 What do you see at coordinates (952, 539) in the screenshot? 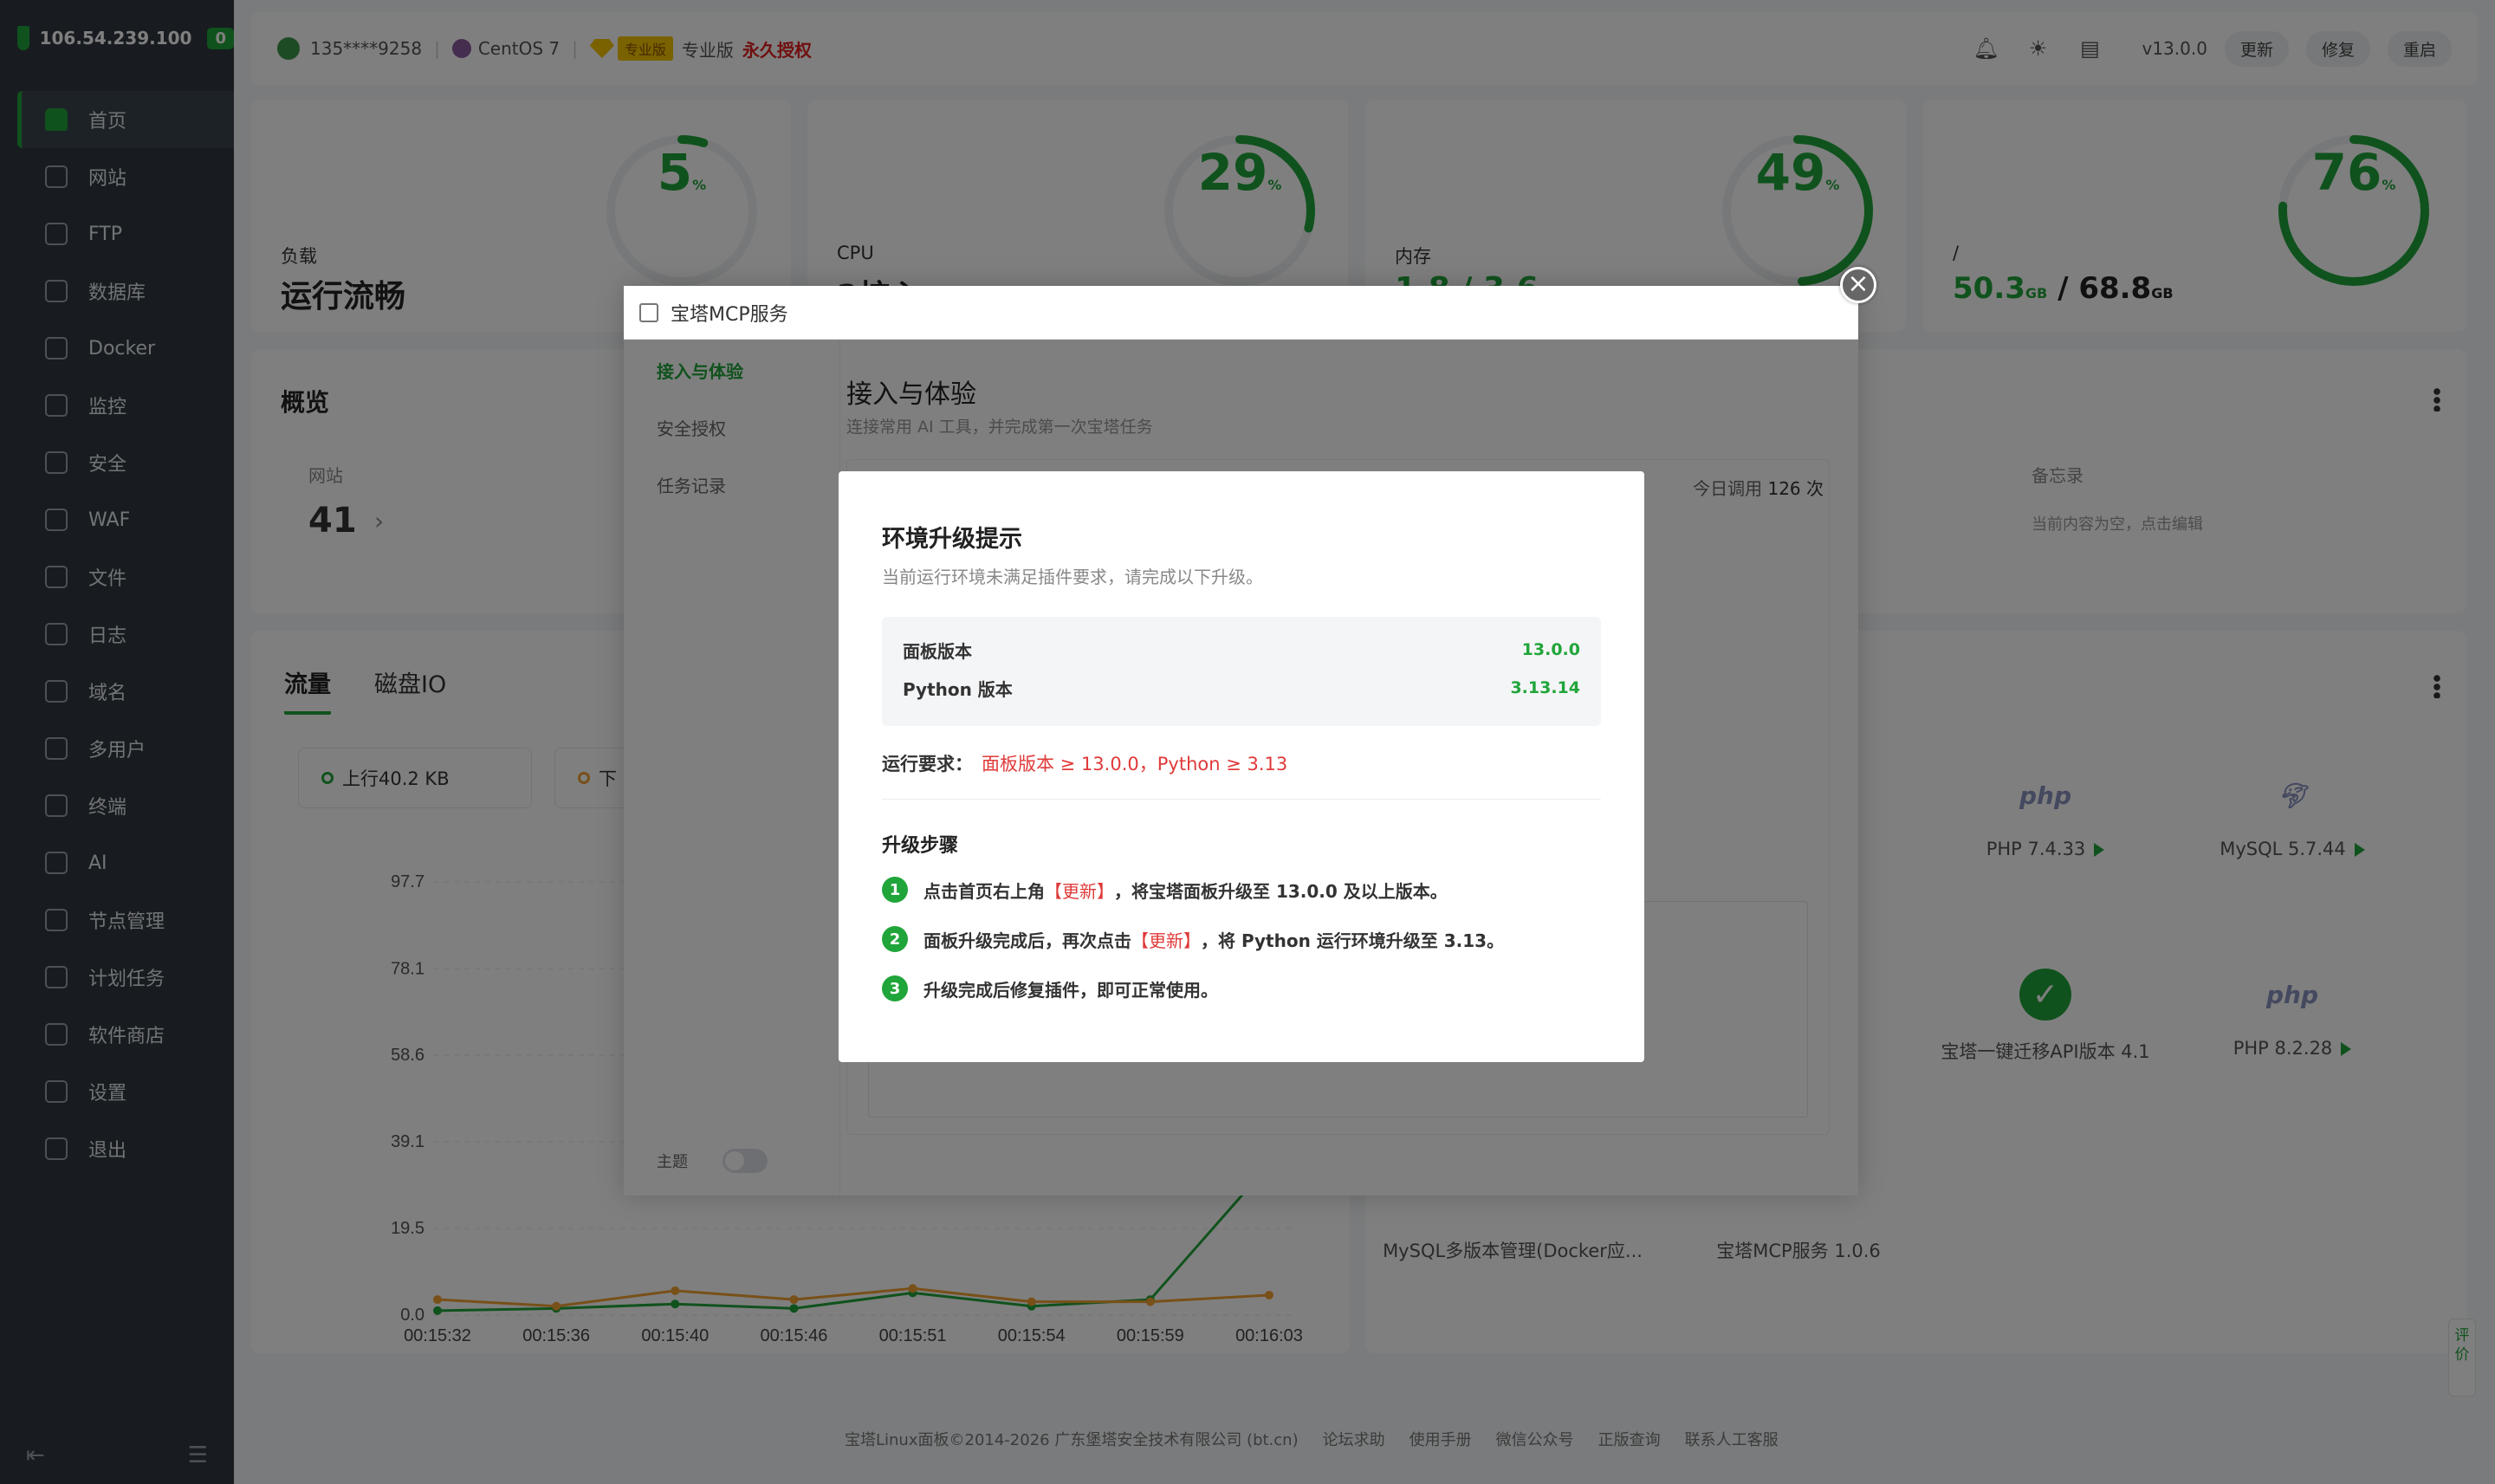
I see `env-title: 环境升级提示` at bounding box center [952, 539].